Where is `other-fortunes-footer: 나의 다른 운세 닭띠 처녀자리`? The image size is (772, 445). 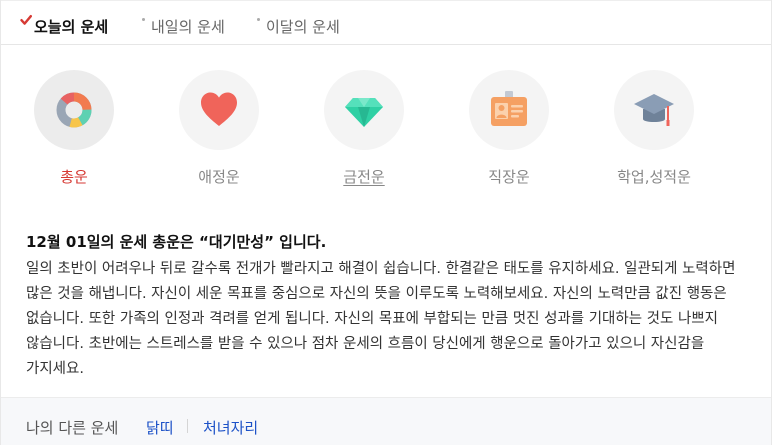 other-fortunes-footer: 나의 다른 운세 닭띠 처녀자리 is located at coordinates (386, 421).